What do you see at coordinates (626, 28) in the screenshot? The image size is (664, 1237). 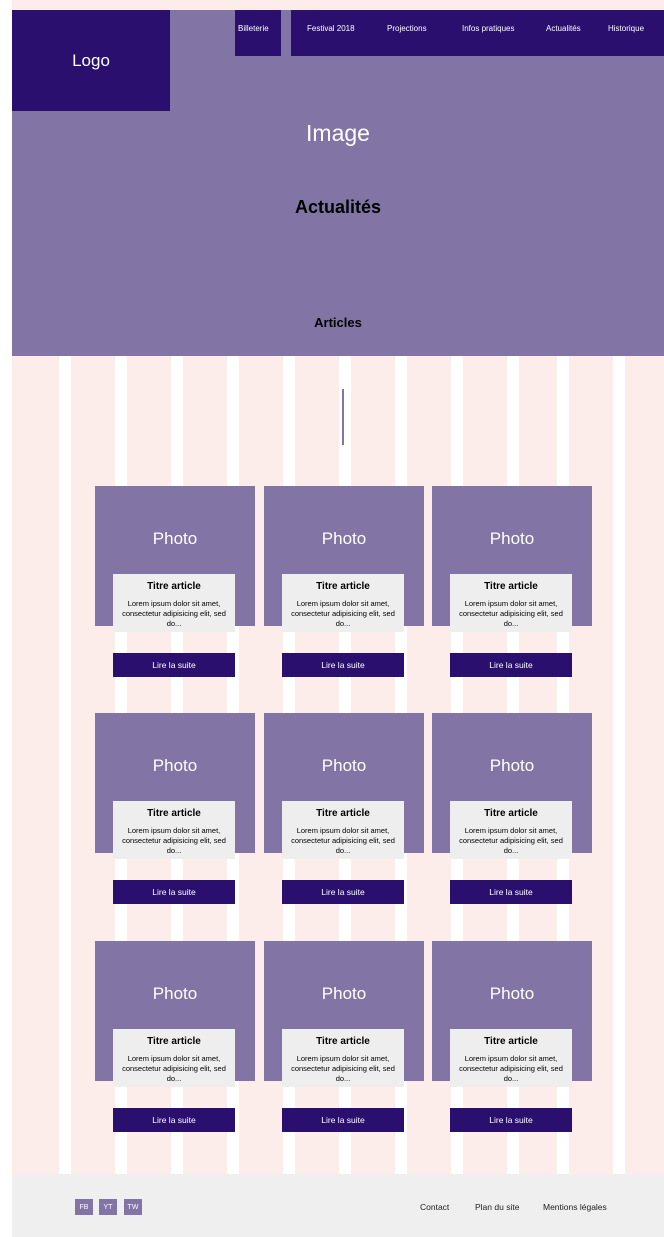 I see `nav-item-historique: Historique` at bounding box center [626, 28].